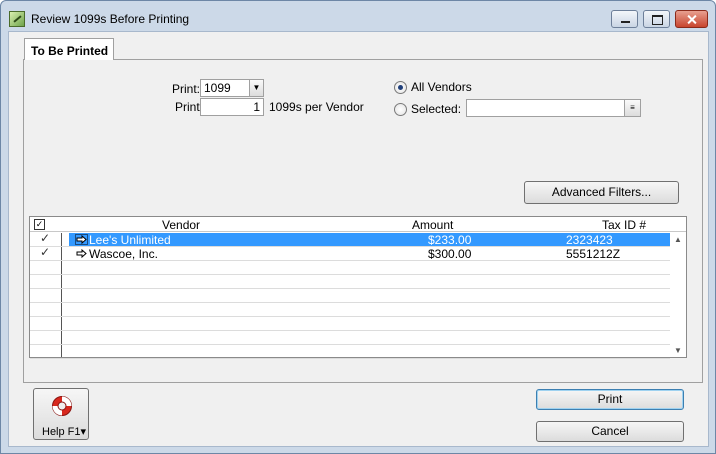 Image resolution: width=716 pixels, height=454 pixels. What do you see at coordinates (39, 224) in the screenshot?
I see `select-all-checkbox: ✓` at bounding box center [39, 224].